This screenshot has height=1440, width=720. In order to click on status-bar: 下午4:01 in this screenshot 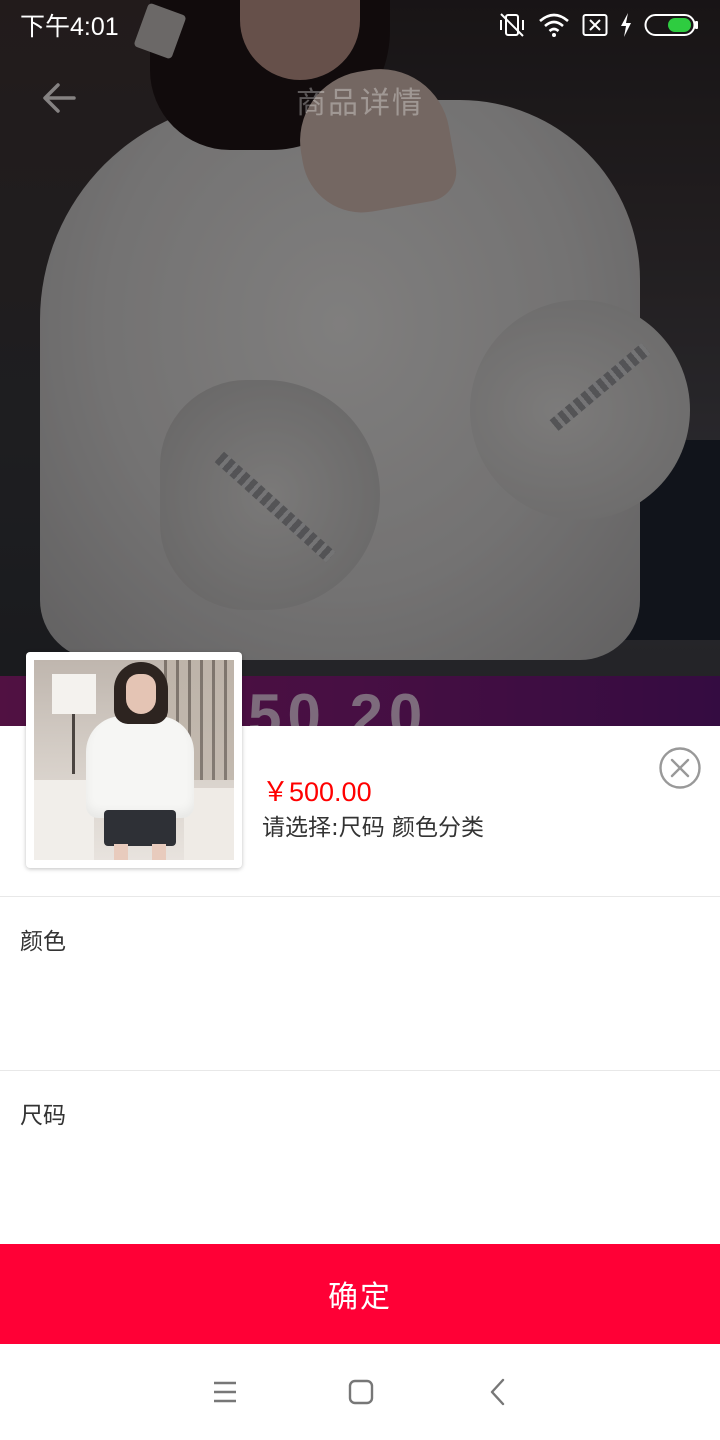, I will do `click(360, 25)`.